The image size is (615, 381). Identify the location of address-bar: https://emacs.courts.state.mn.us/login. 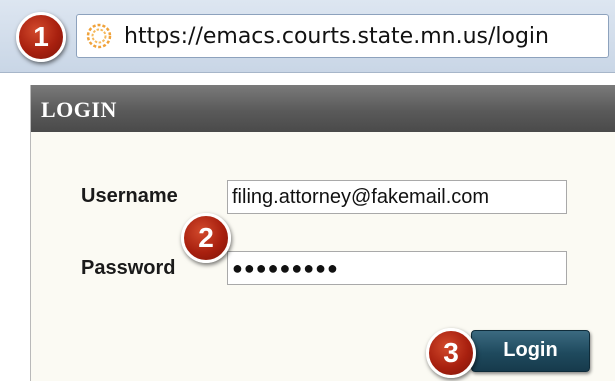
(342, 36).